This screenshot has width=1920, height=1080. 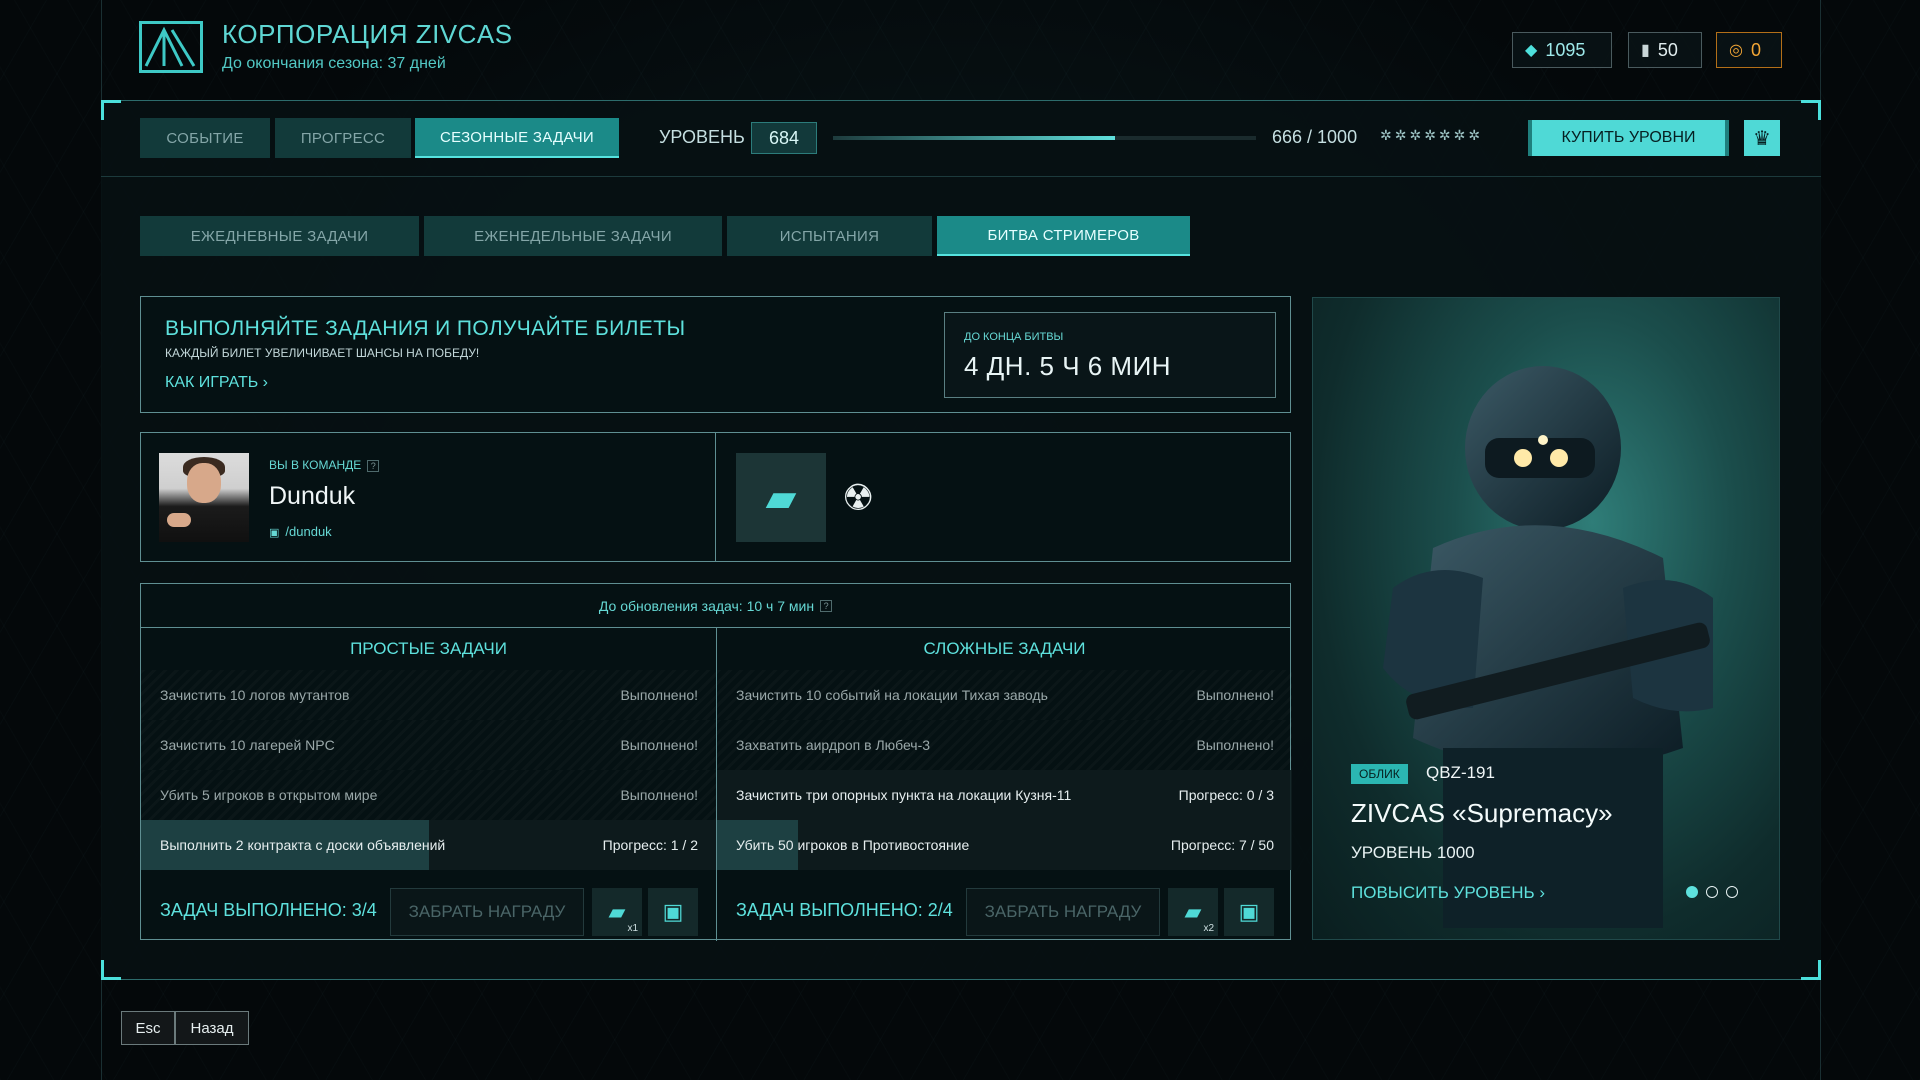 What do you see at coordinates (1736, 50) in the screenshot?
I see `coin-icon: ◎` at bounding box center [1736, 50].